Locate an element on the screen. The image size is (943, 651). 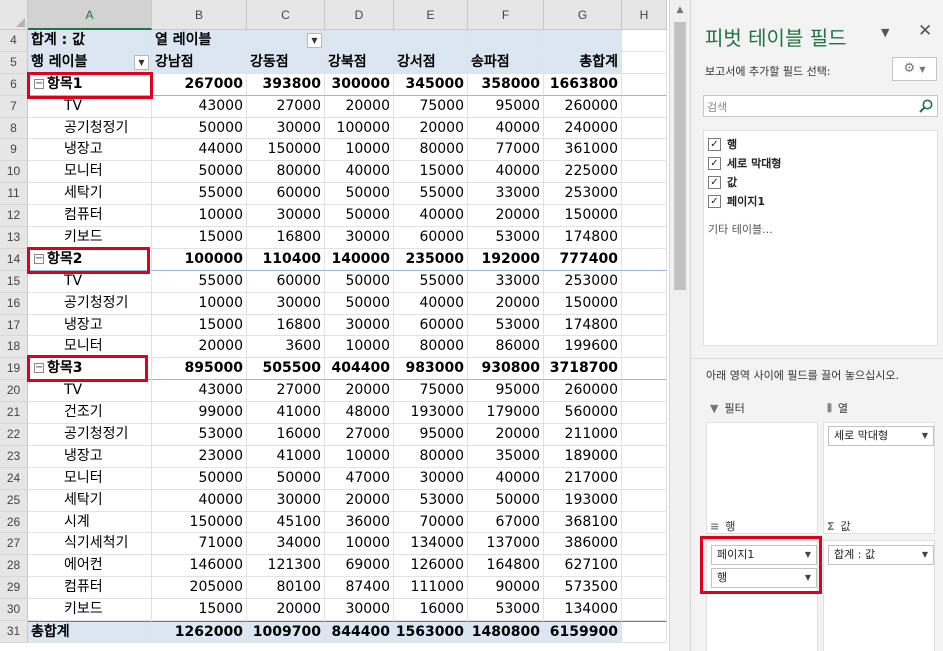
value-cell: 1009700 is located at coordinates (286, 632).